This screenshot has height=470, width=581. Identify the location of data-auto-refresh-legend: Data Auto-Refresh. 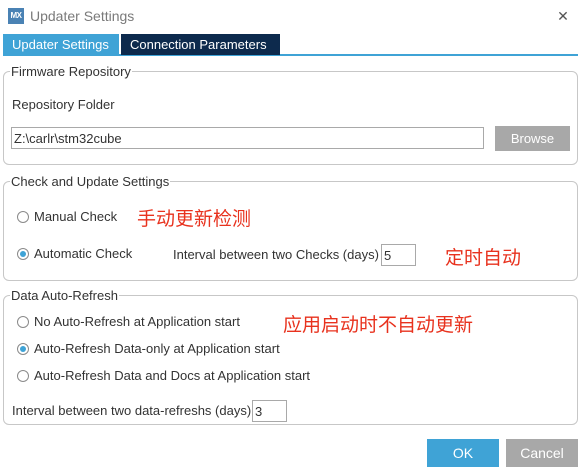
(64, 295).